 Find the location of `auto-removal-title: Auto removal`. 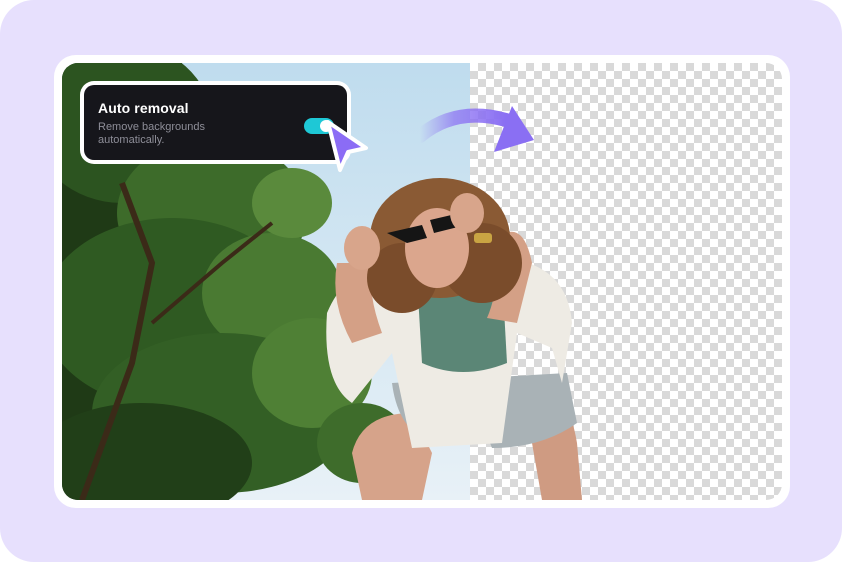

auto-removal-title: Auto removal is located at coordinates (143, 108).